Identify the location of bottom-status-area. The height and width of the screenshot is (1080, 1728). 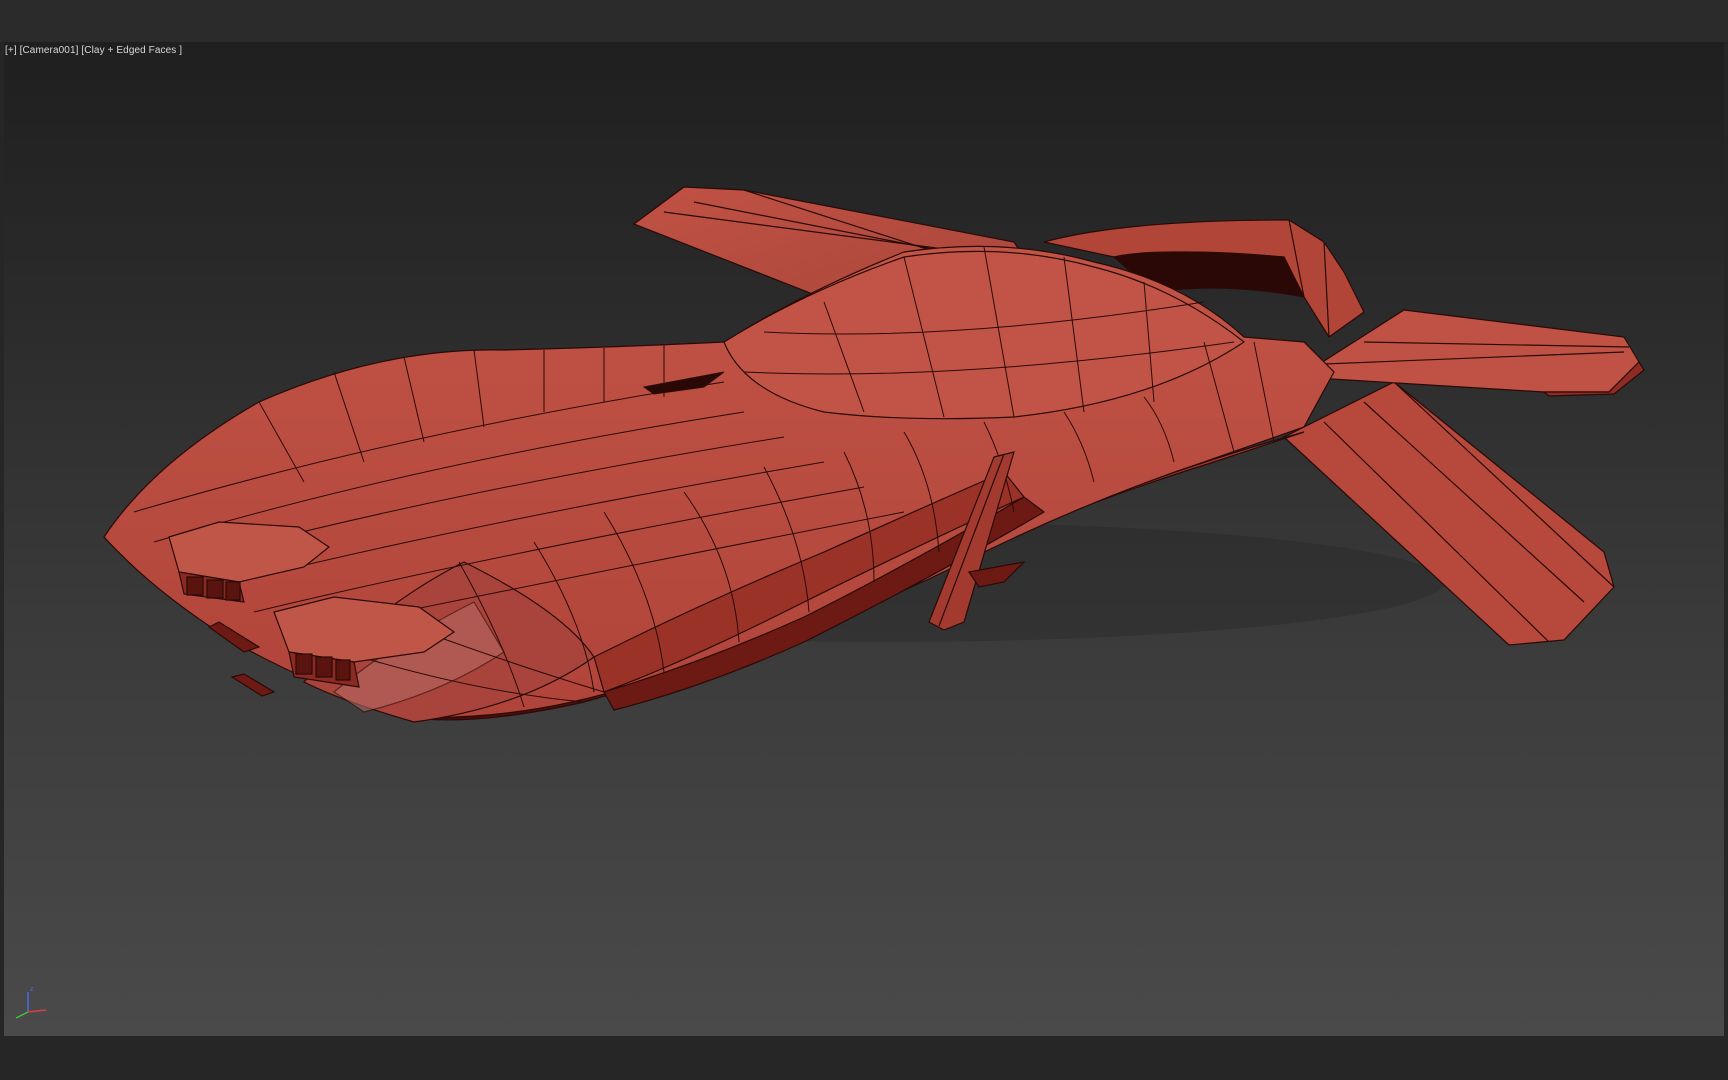
(864, 1058).